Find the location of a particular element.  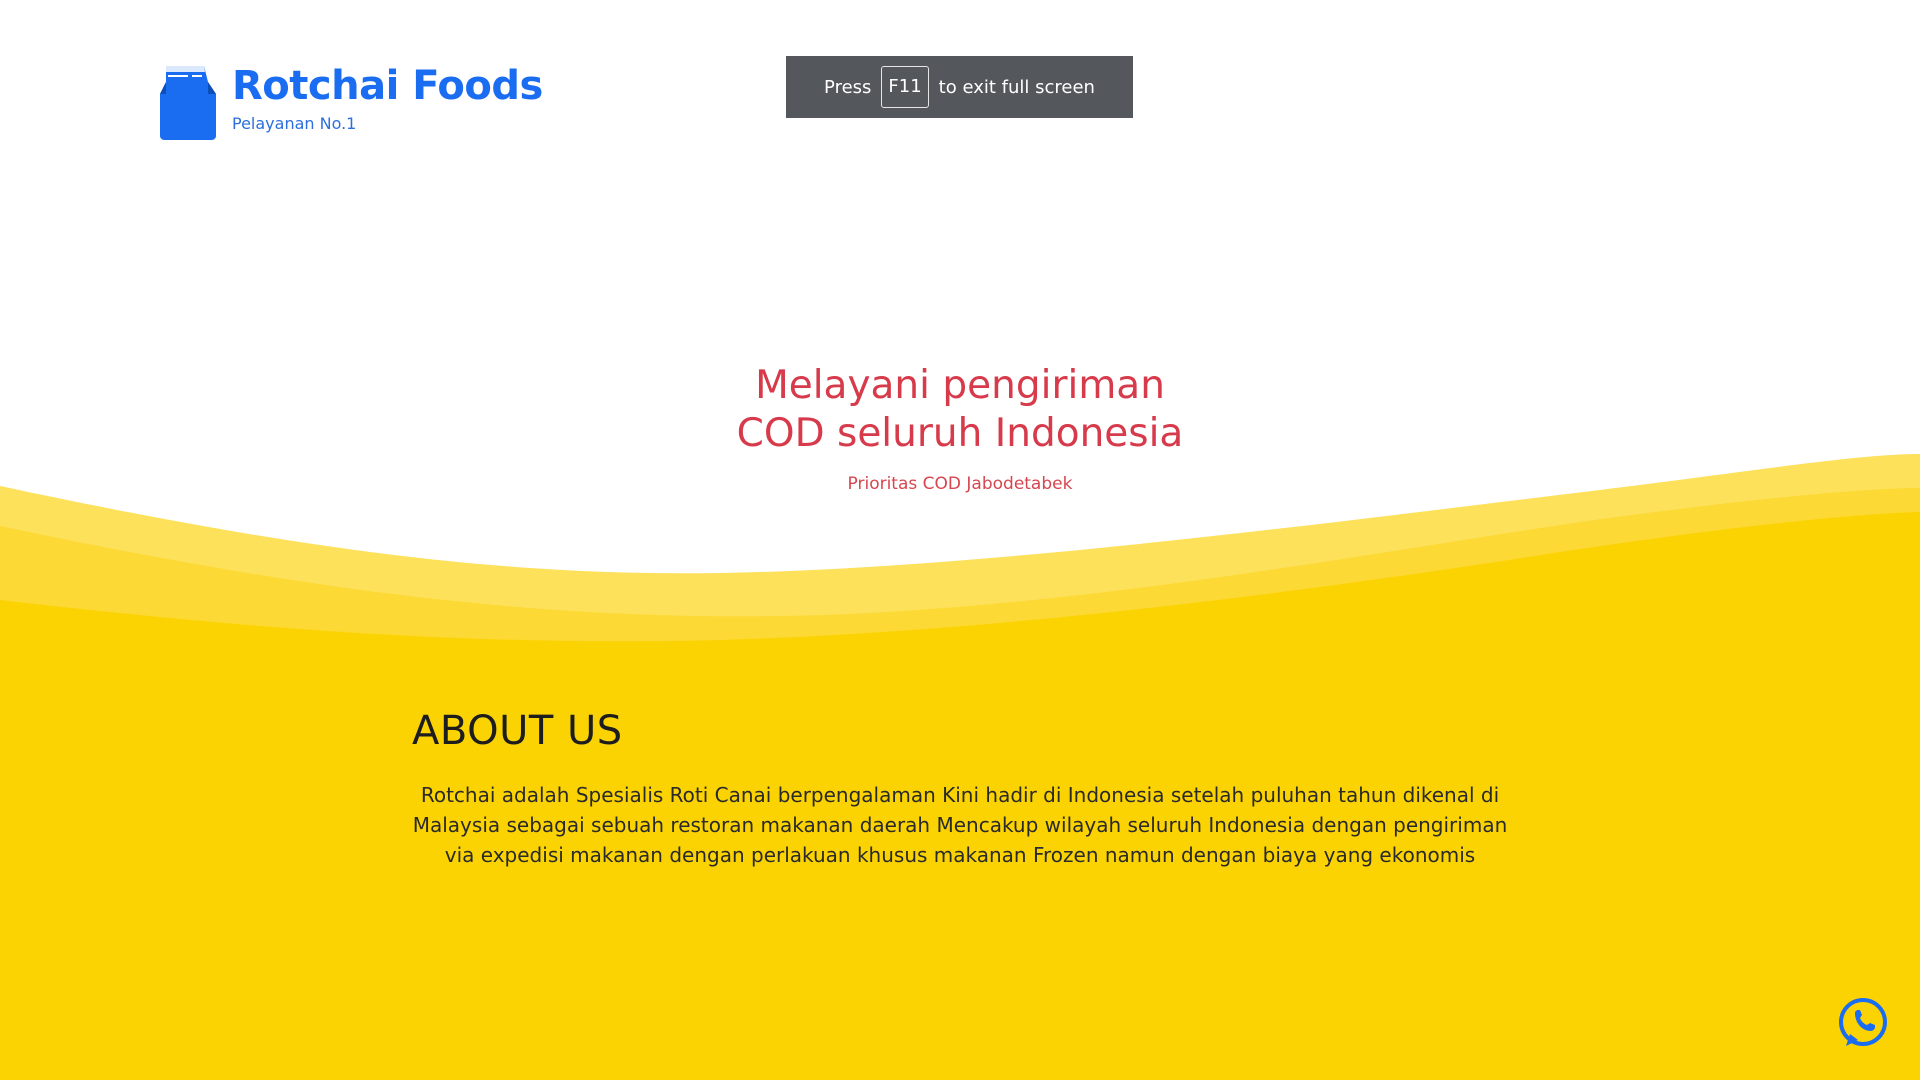

about-title: ABOUT US is located at coordinates (517, 731).